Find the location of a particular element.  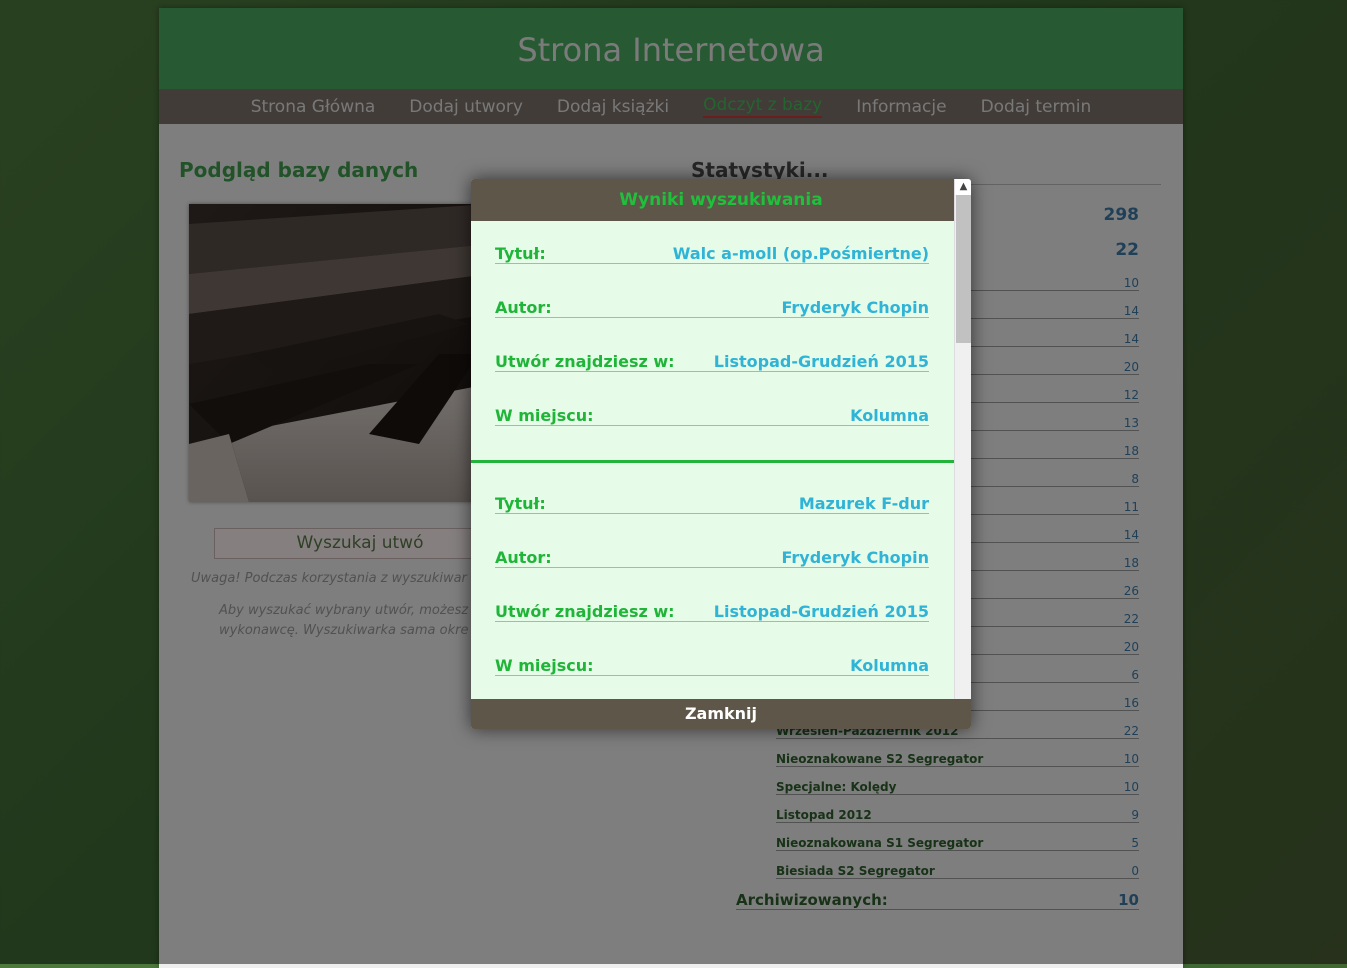

modal-title: Wyniki wyszukiwania is located at coordinates (721, 200).